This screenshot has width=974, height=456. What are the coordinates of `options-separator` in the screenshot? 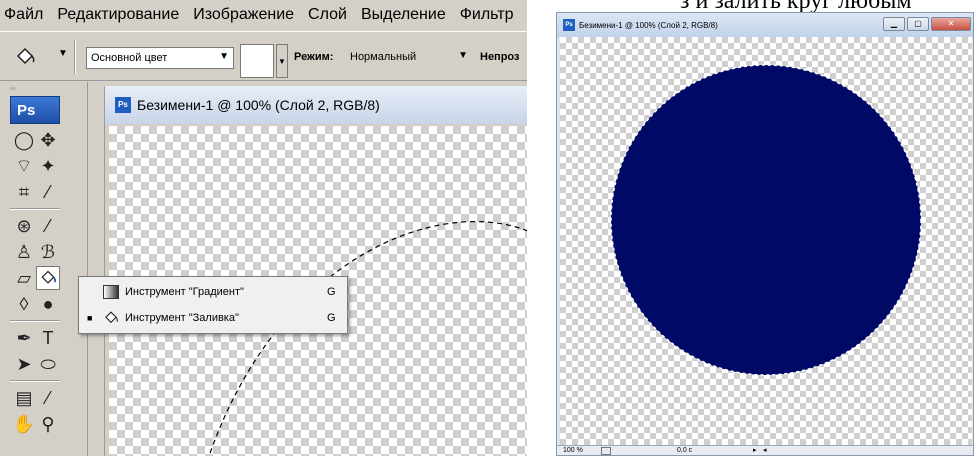 It's located at (75, 57).